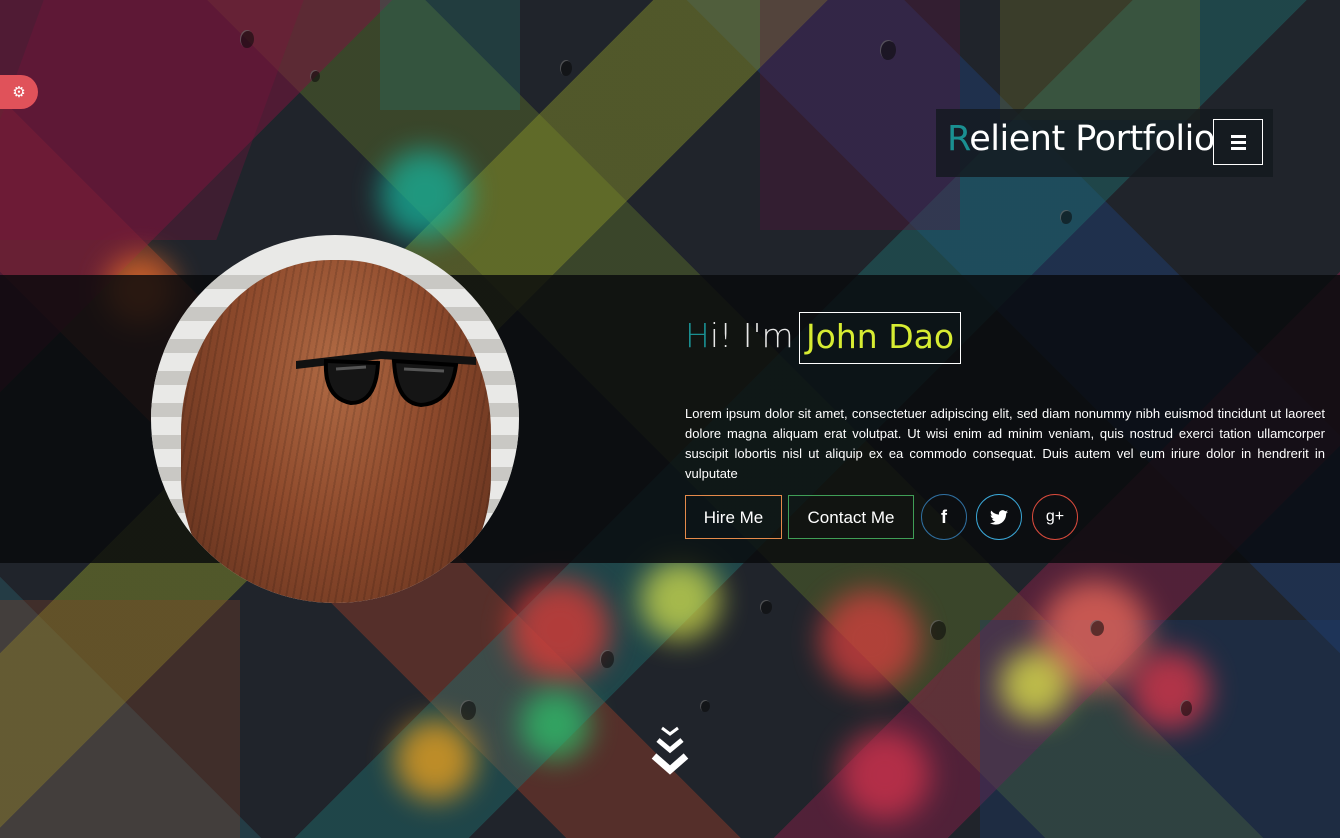 Image resolution: width=1340 pixels, height=838 pixels. What do you see at coordinates (670, 750) in the screenshot?
I see `chevrons-down-icon` at bounding box center [670, 750].